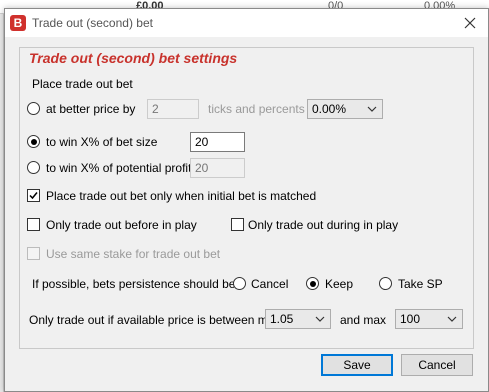 The image size is (489, 392). What do you see at coordinates (237, 224) in the screenshot?
I see `checkbox-during-in-play` at bounding box center [237, 224].